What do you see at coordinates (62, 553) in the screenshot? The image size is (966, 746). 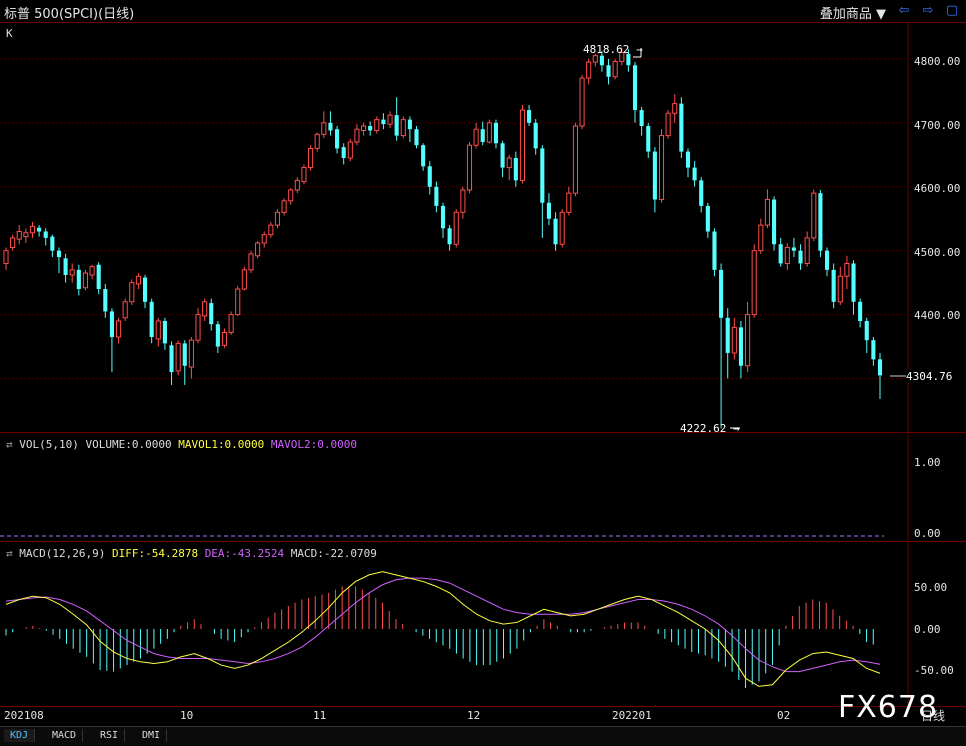 I see `macd-label: MACD(12,26,9)` at bounding box center [62, 553].